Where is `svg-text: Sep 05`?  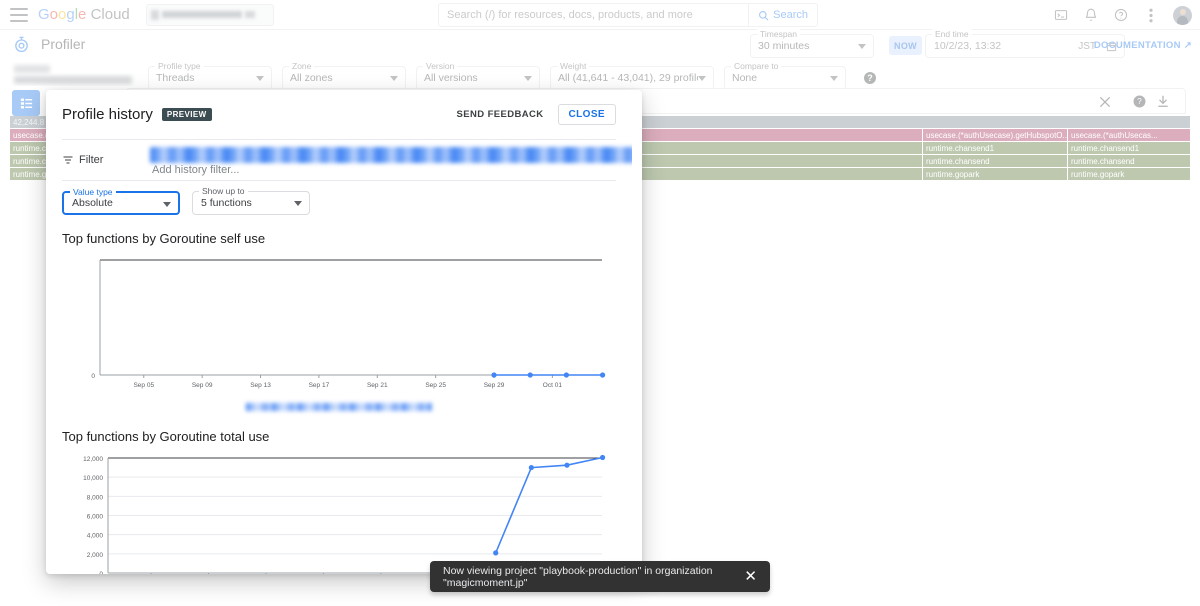 svg-text: Sep 05 is located at coordinates (143, 385).